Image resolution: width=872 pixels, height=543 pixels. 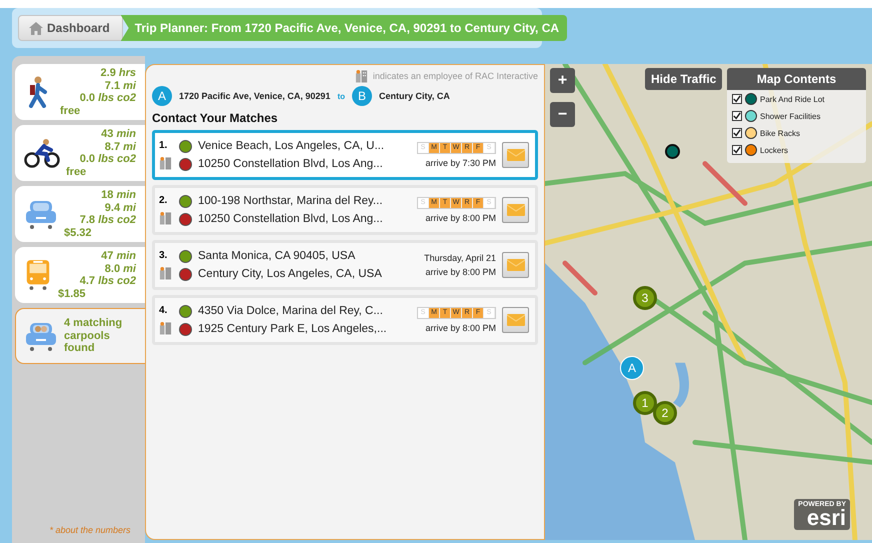 What do you see at coordinates (120, 146) in the screenshot?
I see `trip-stat: 8.7 mi` at bounding box center [120, 146].